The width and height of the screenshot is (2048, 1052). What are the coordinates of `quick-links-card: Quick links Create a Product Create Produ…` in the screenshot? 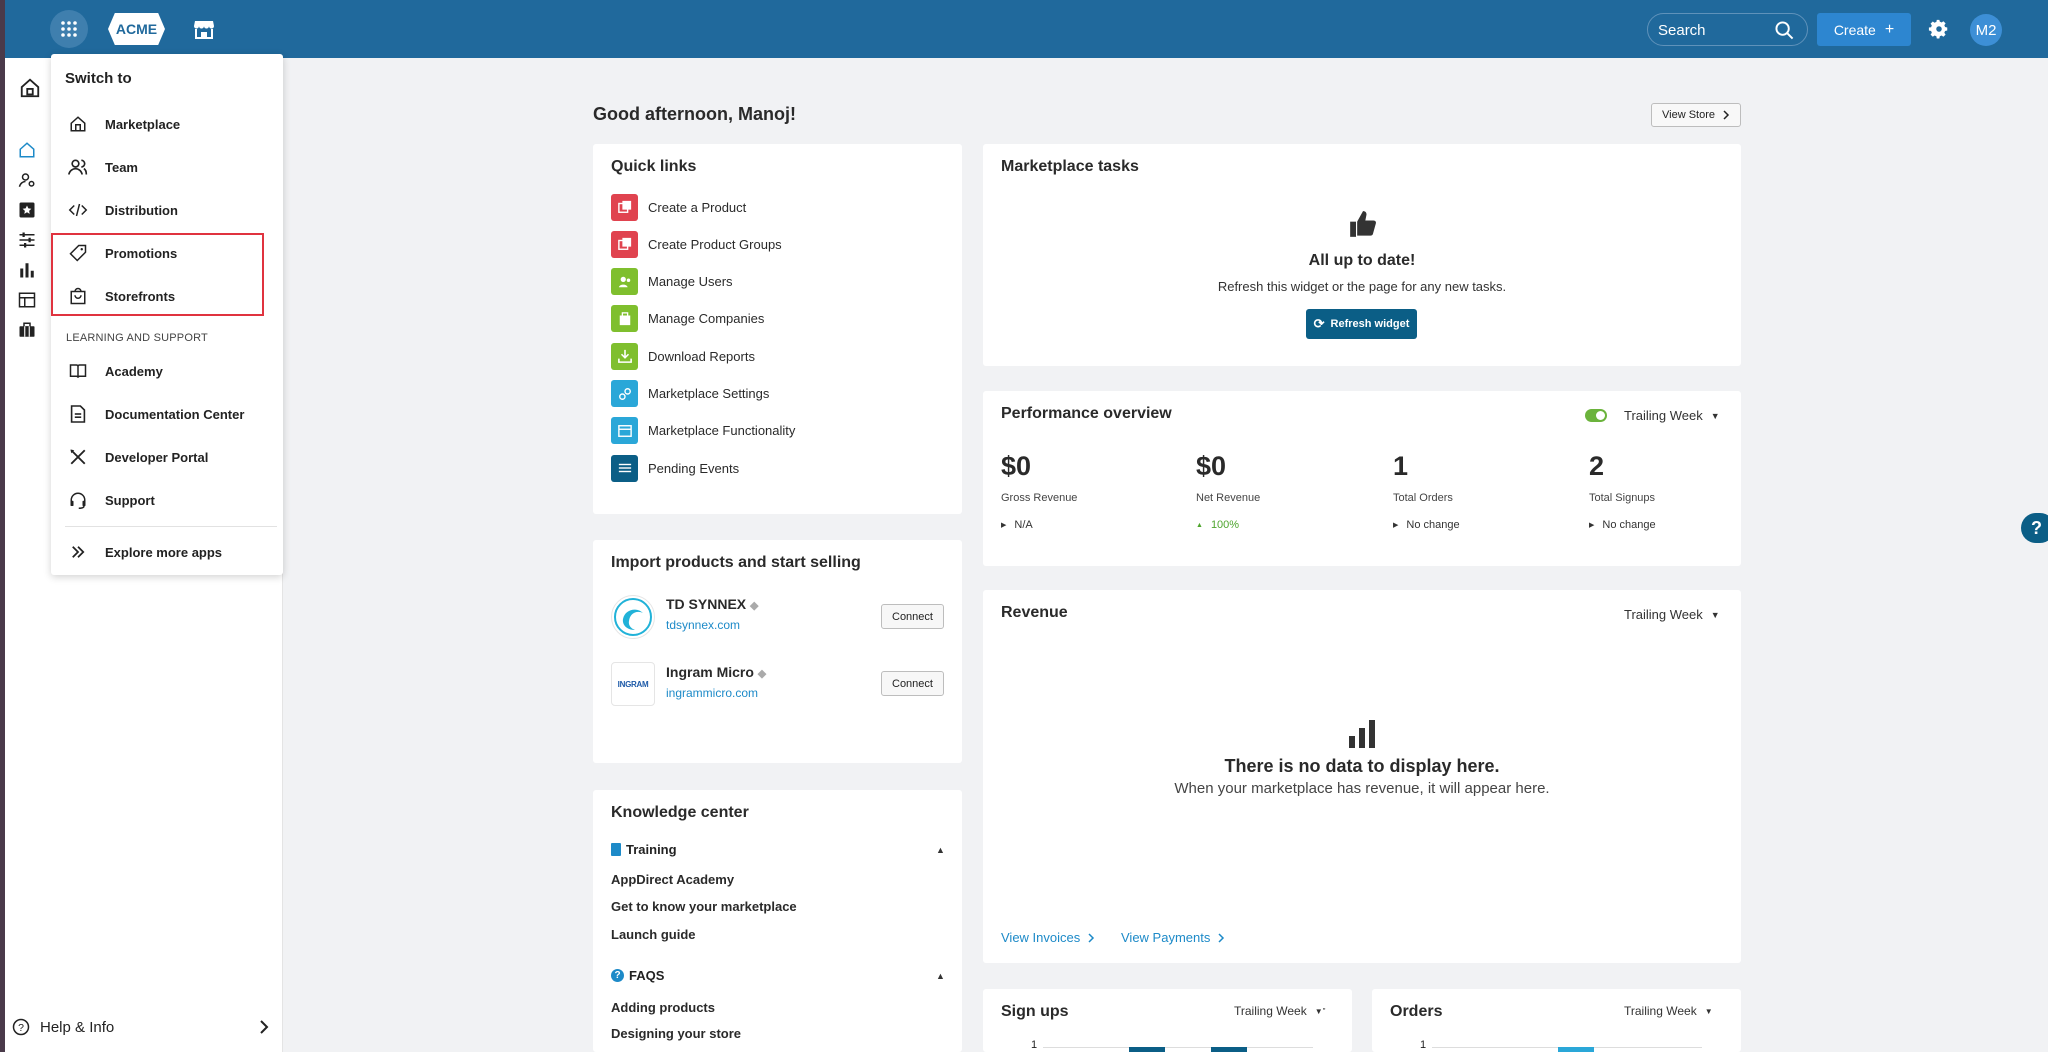 It's located at (777, 329).